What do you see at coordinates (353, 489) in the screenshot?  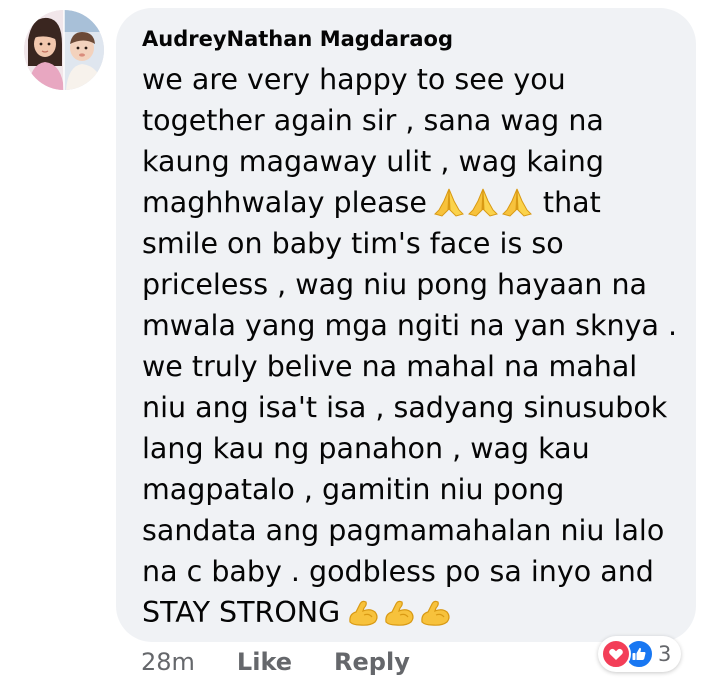 I see `comment-line: magpatalo , gamitin niu pong` at bounding box center [353, 489].